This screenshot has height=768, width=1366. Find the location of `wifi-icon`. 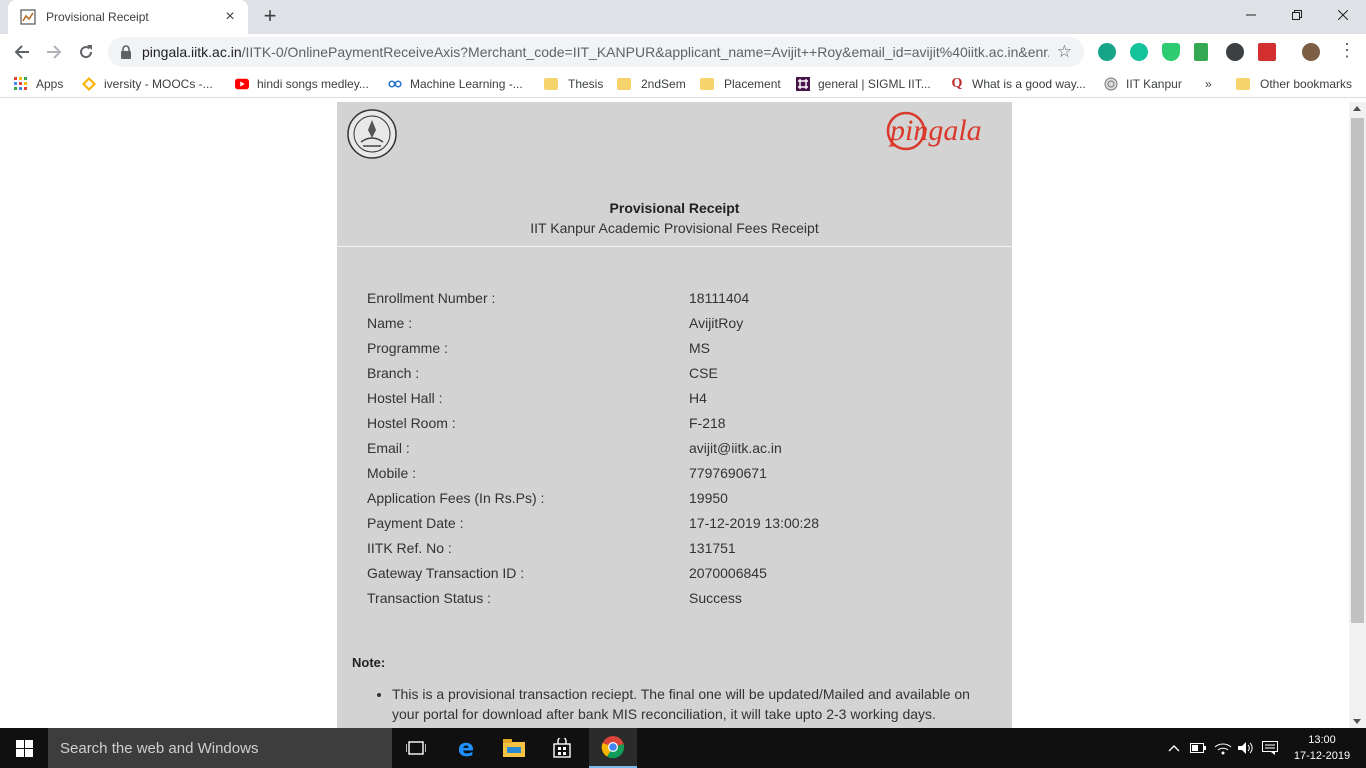

wifi-icon is located at coordinates (1223, 748).